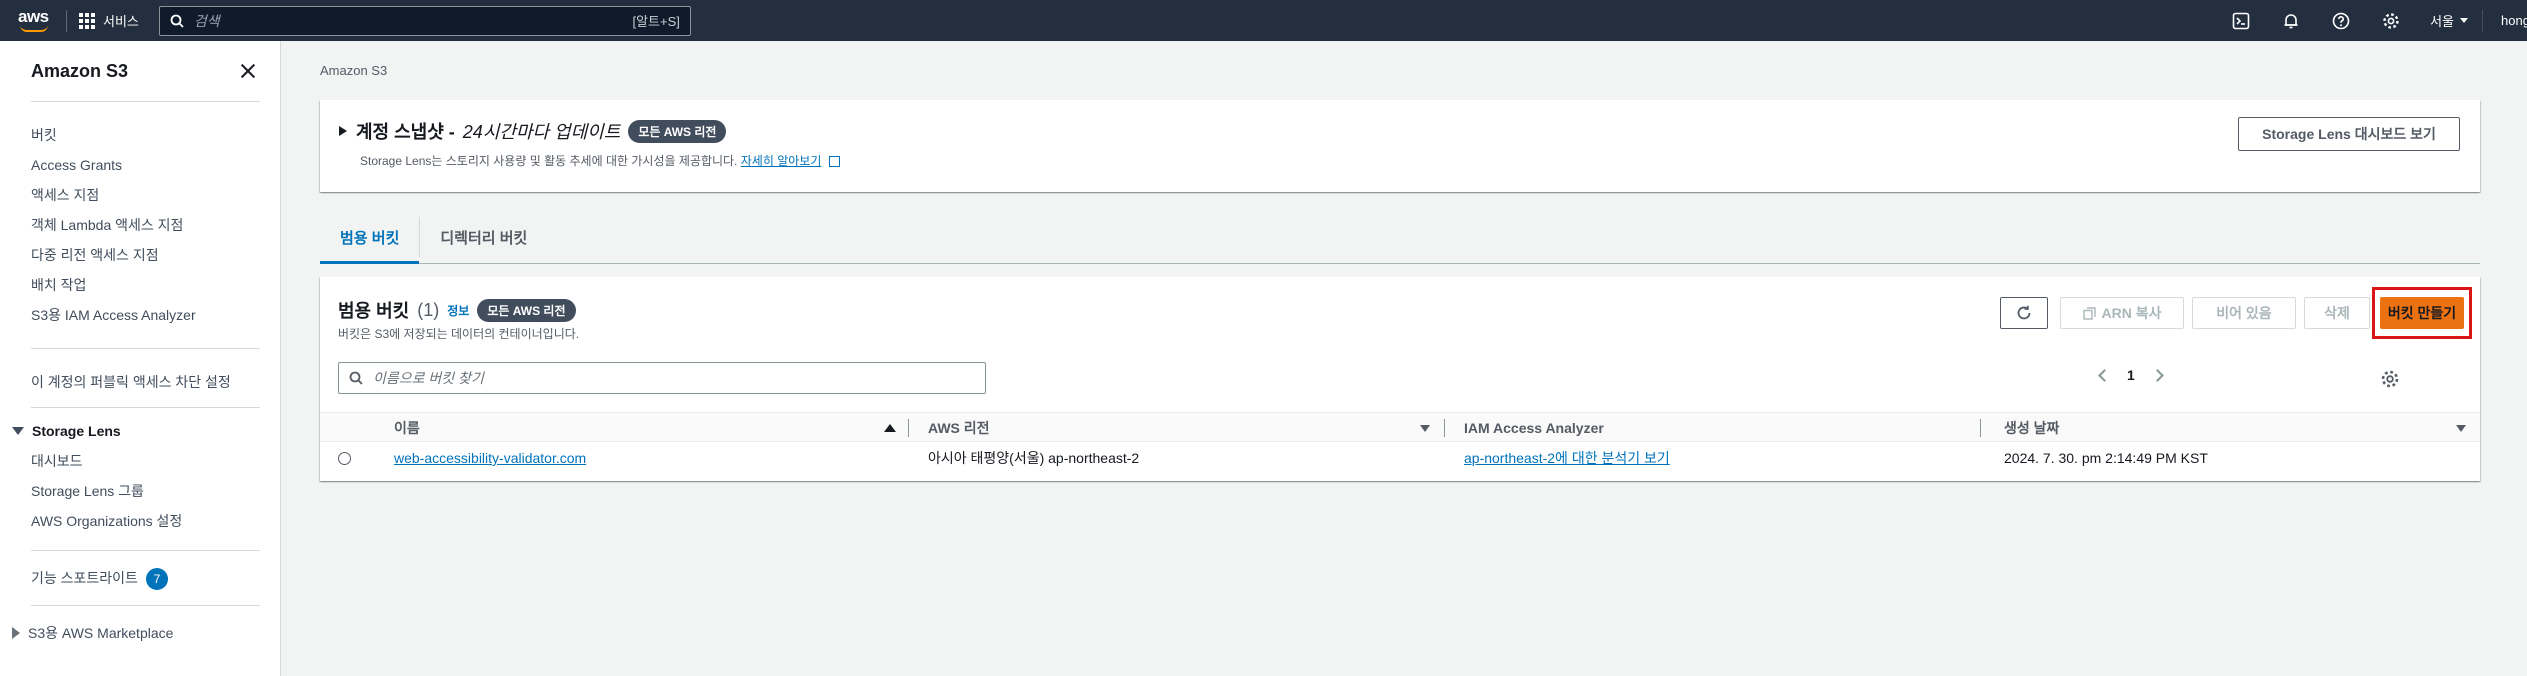  I want to click on aws-logo: aws, so click(35, 20).